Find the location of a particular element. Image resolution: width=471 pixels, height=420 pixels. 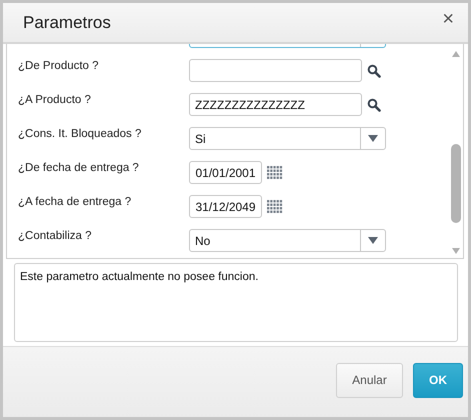

close-button: × is located at coordinates (448, 19).